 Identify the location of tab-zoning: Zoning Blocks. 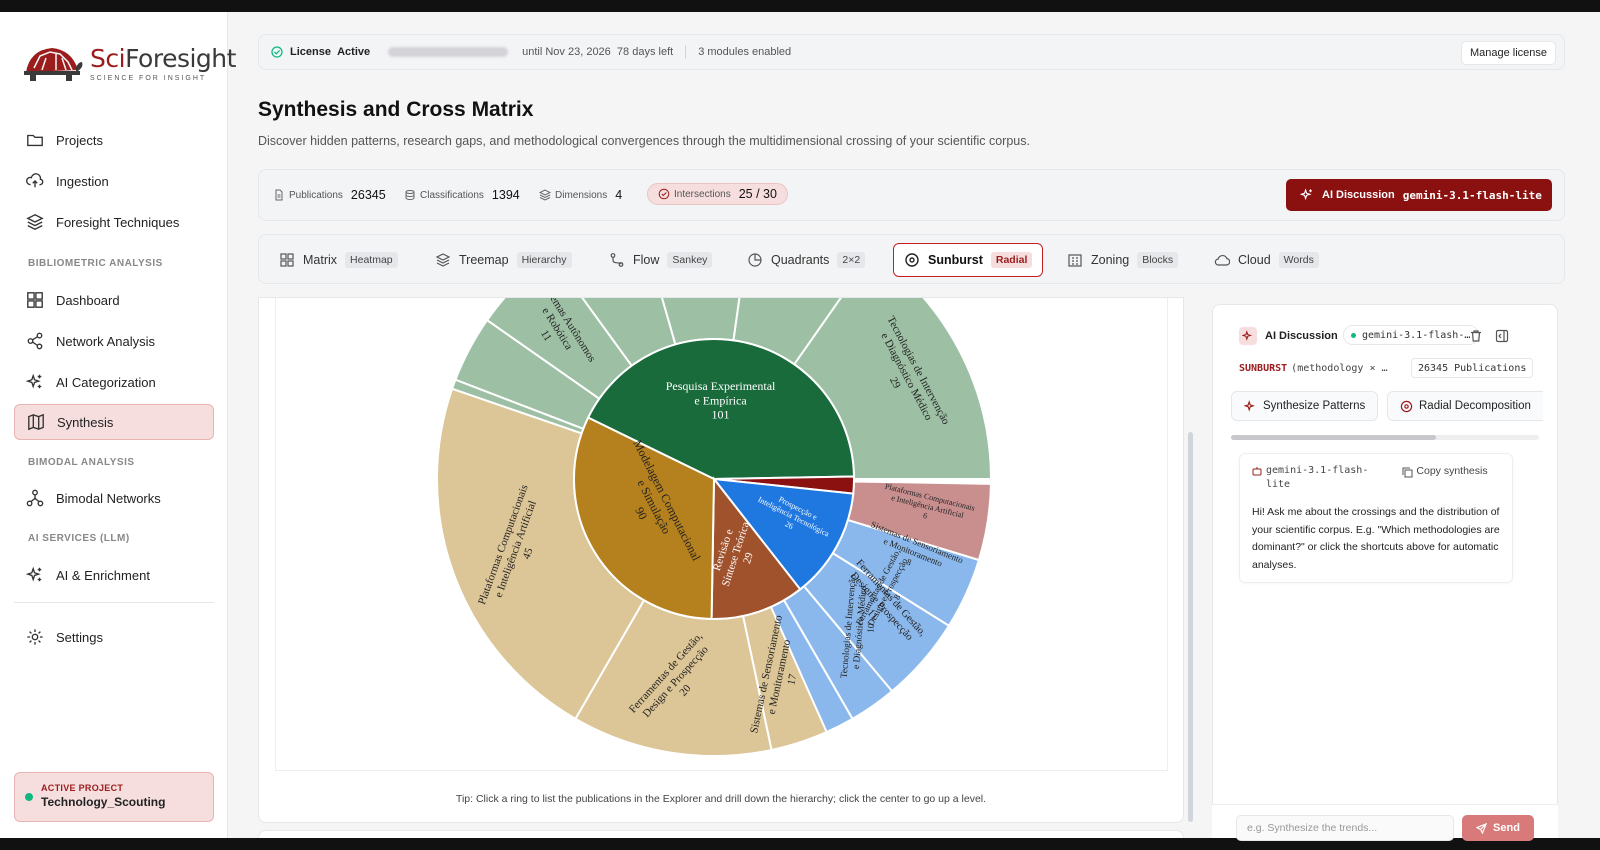
(1122, 260).